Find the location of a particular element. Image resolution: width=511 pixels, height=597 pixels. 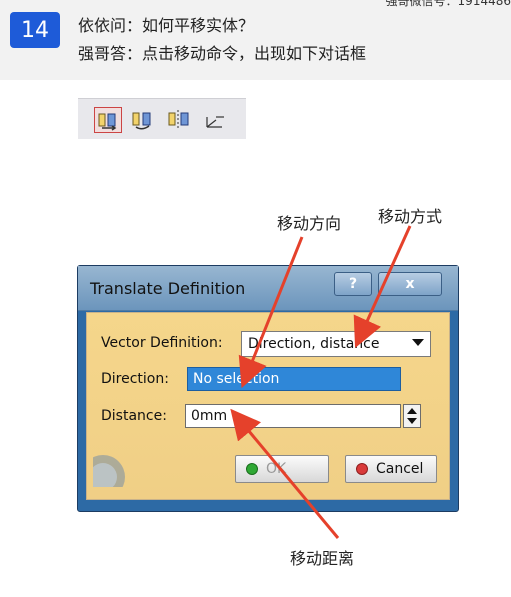

number-badge: 14 is located at coordinates (35, 30).